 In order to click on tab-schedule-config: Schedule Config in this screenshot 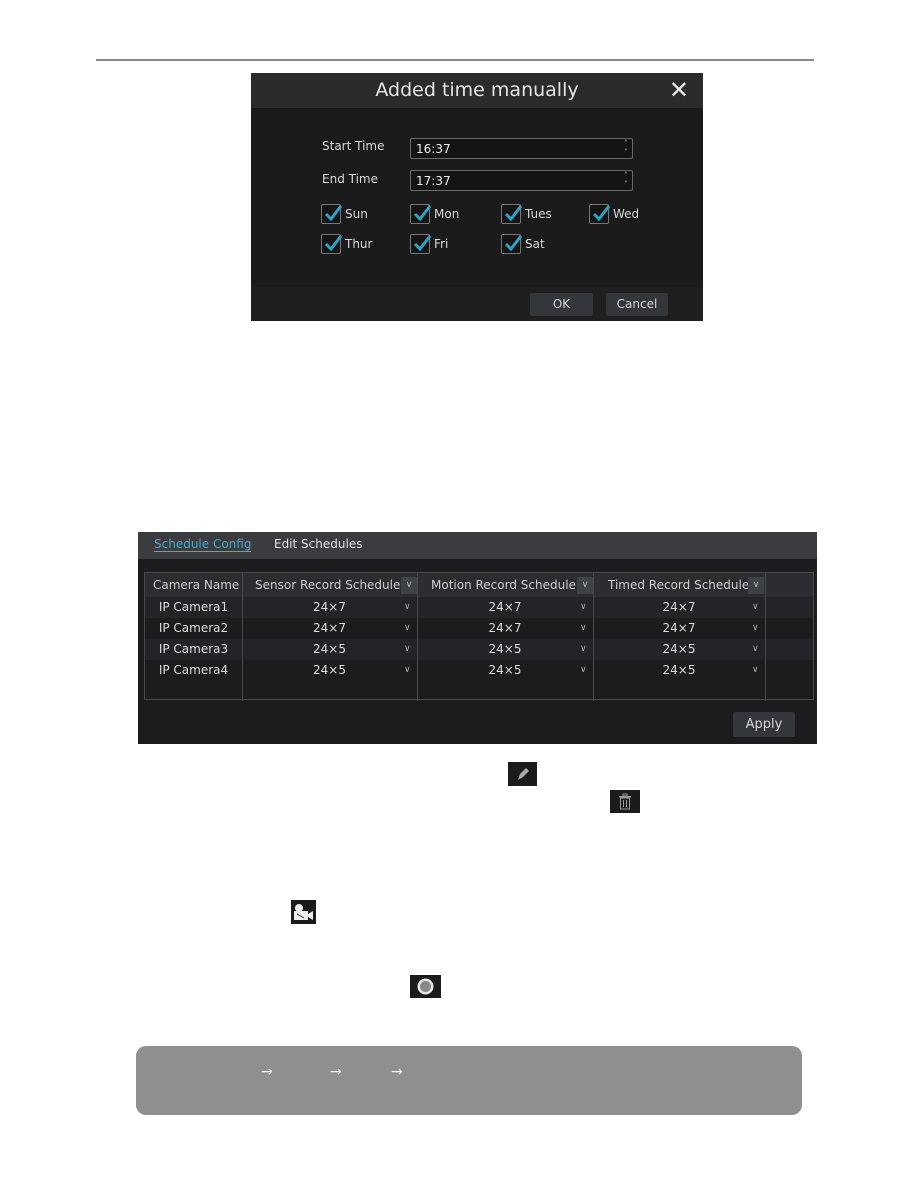, I will do `click(203, 544)`.